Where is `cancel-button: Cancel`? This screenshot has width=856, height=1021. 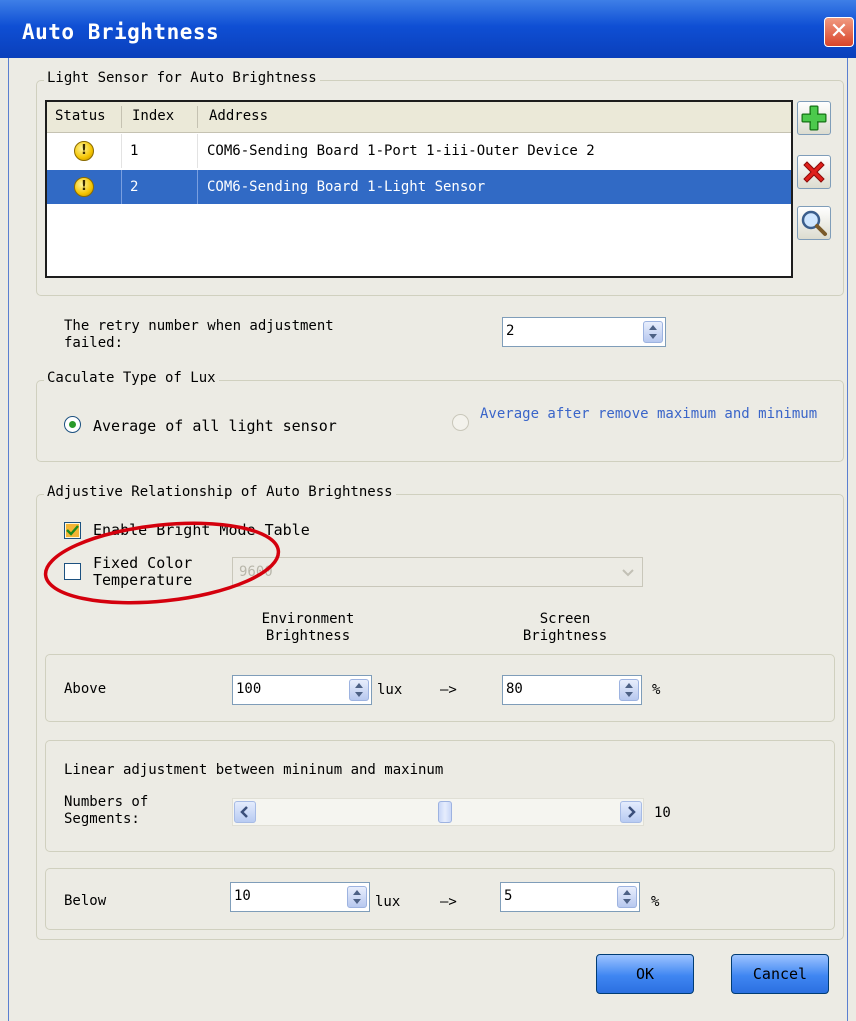
cancel-button: Cancel is located at coordinates (780, 974).